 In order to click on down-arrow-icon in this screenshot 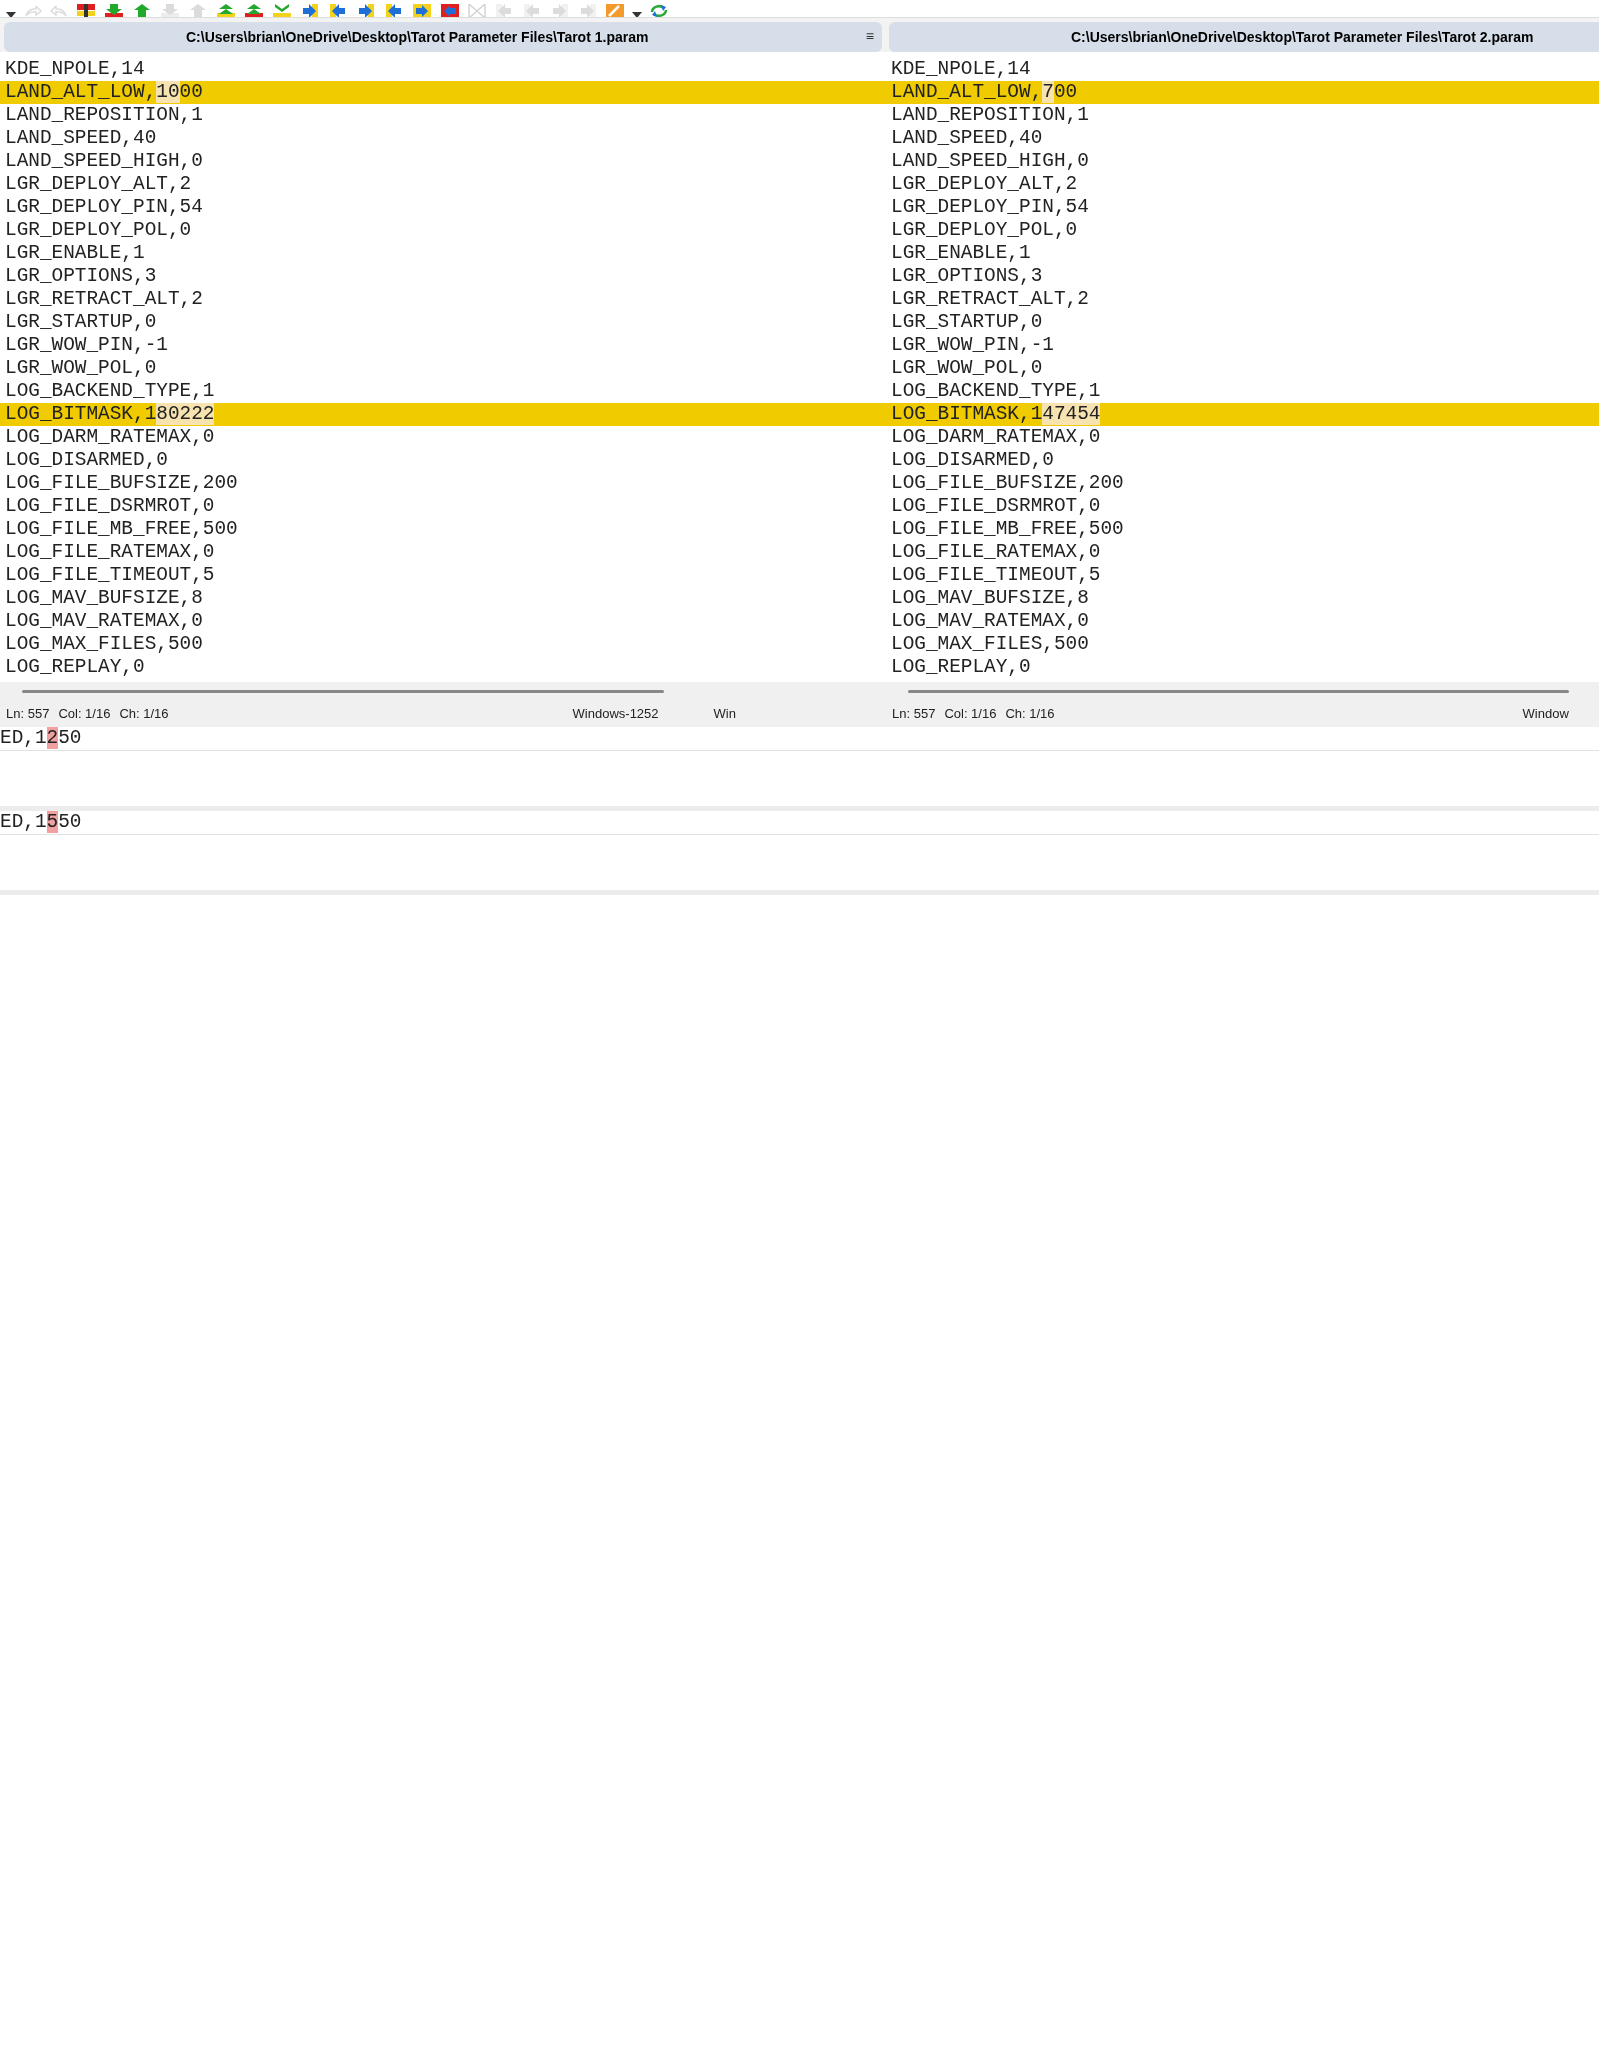, I will do `click(114, 10)`.